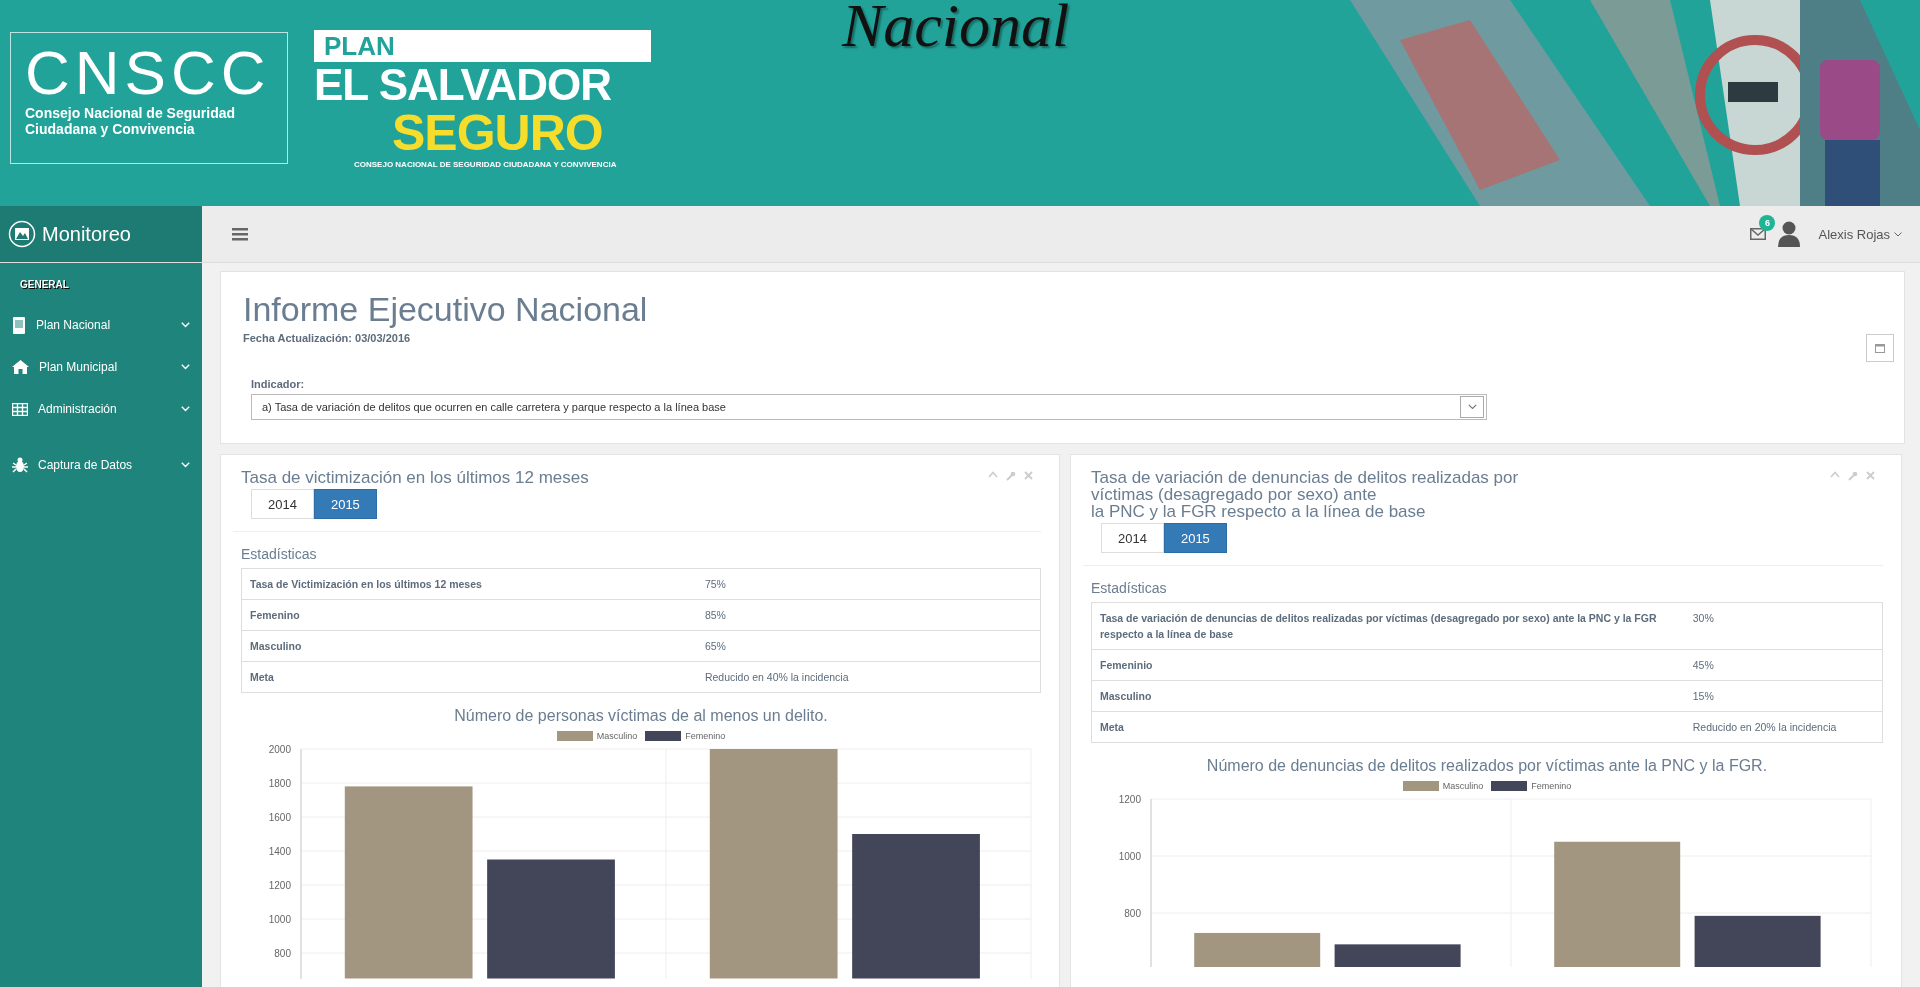 This screenshot has width=1920, height=987. I want to click on building-icon, so click(19, 325).